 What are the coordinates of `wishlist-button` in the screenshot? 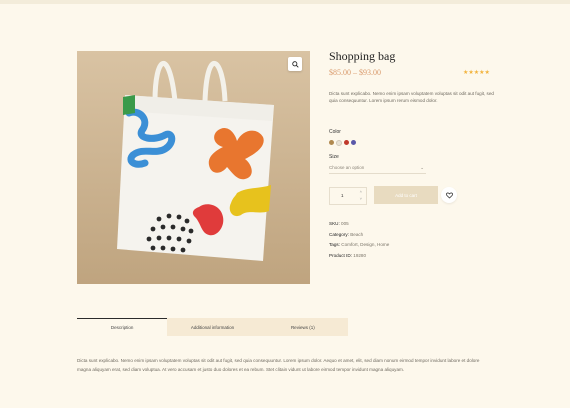 It's located at (449, 195).